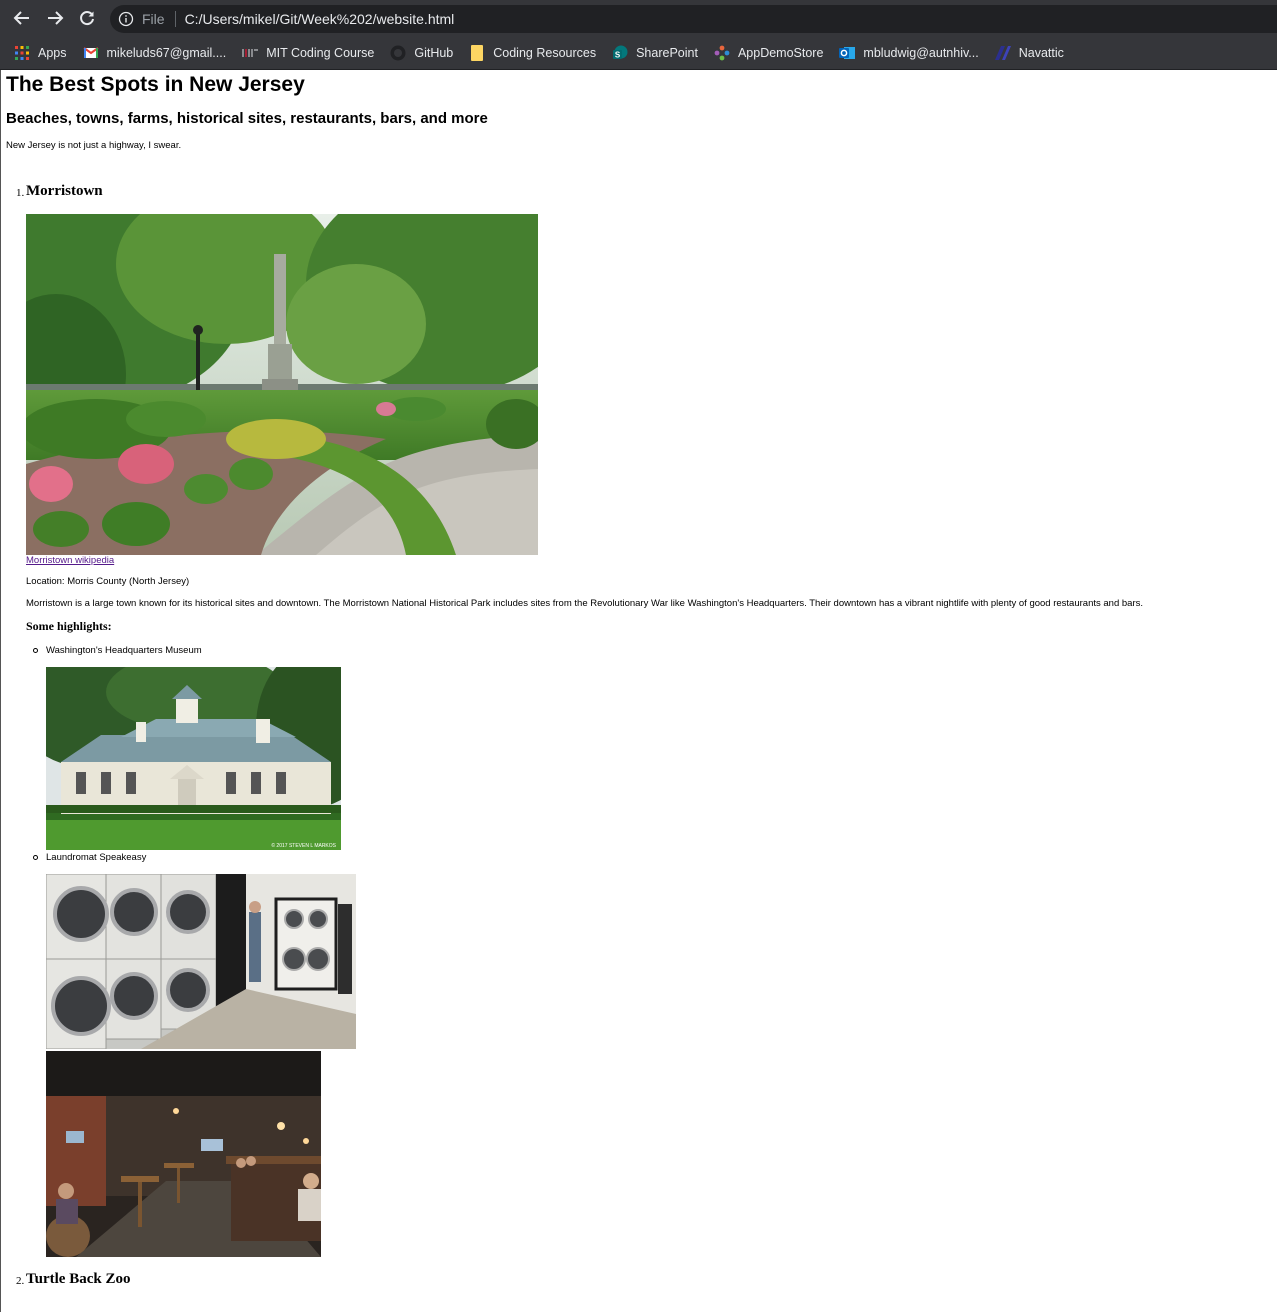 This screenshot has height=1312, width=1277. Describe the element at coordinates (126, 19) in the screenshot. I see `info-icon` at that location.